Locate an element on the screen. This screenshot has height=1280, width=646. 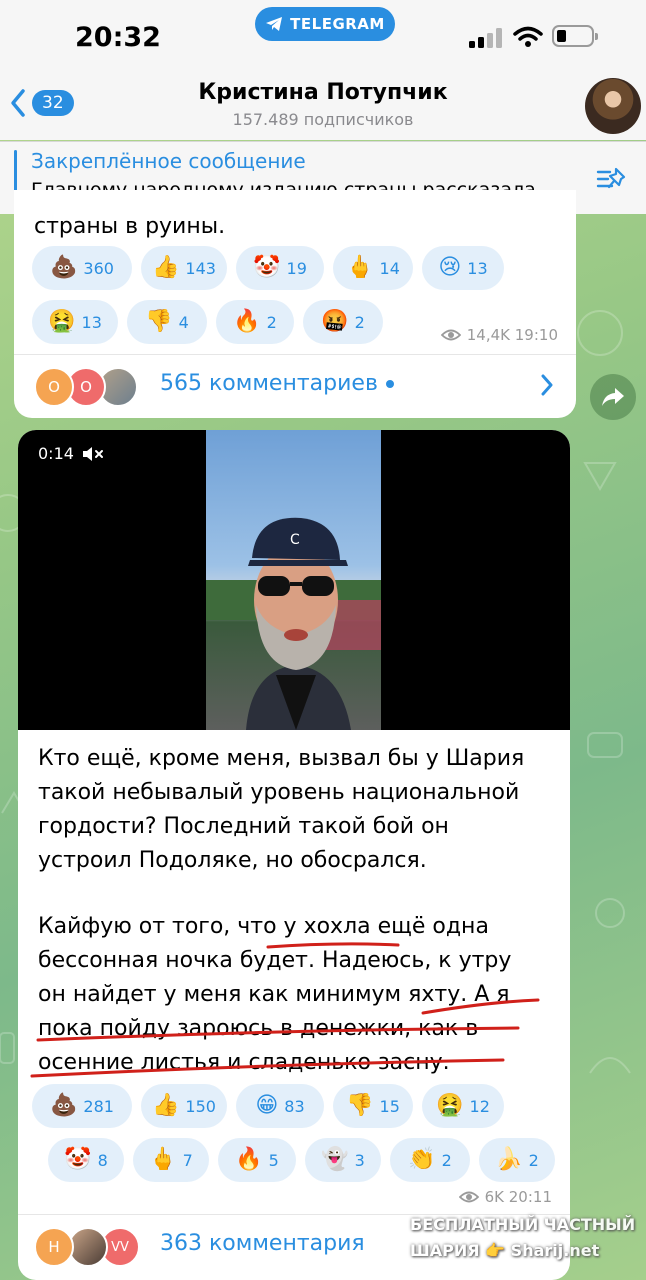
cellular-signal-icon is located at coordinates (485, 38).